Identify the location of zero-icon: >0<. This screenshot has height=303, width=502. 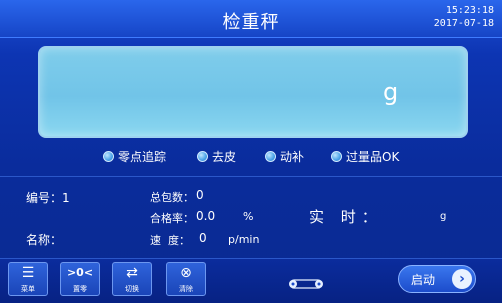
(80, 272).